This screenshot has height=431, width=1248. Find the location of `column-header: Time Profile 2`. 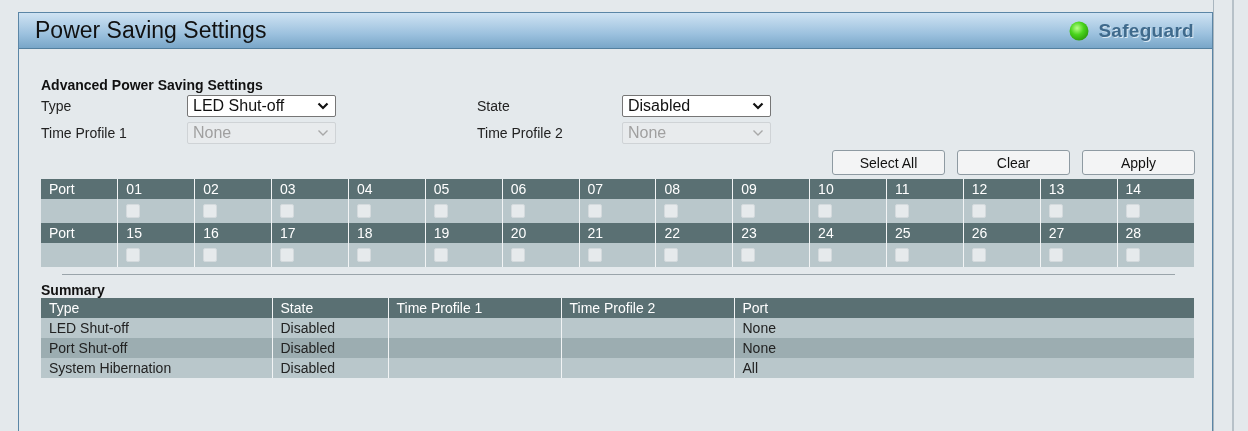

column-header: Time Profile 2 is located at coordinates (647, 308).